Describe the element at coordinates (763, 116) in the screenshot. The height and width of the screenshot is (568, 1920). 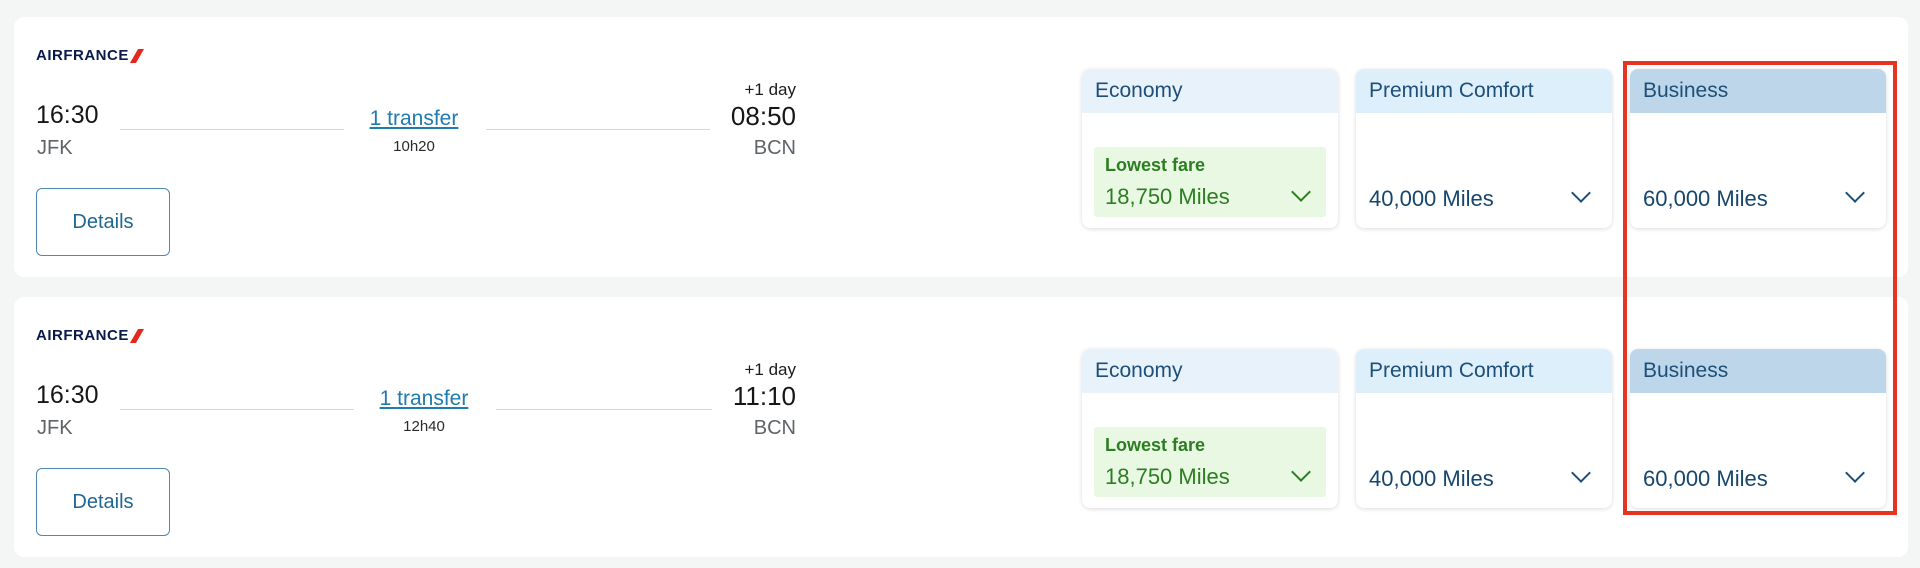
I see `arrival-time: 08:50` at that location.